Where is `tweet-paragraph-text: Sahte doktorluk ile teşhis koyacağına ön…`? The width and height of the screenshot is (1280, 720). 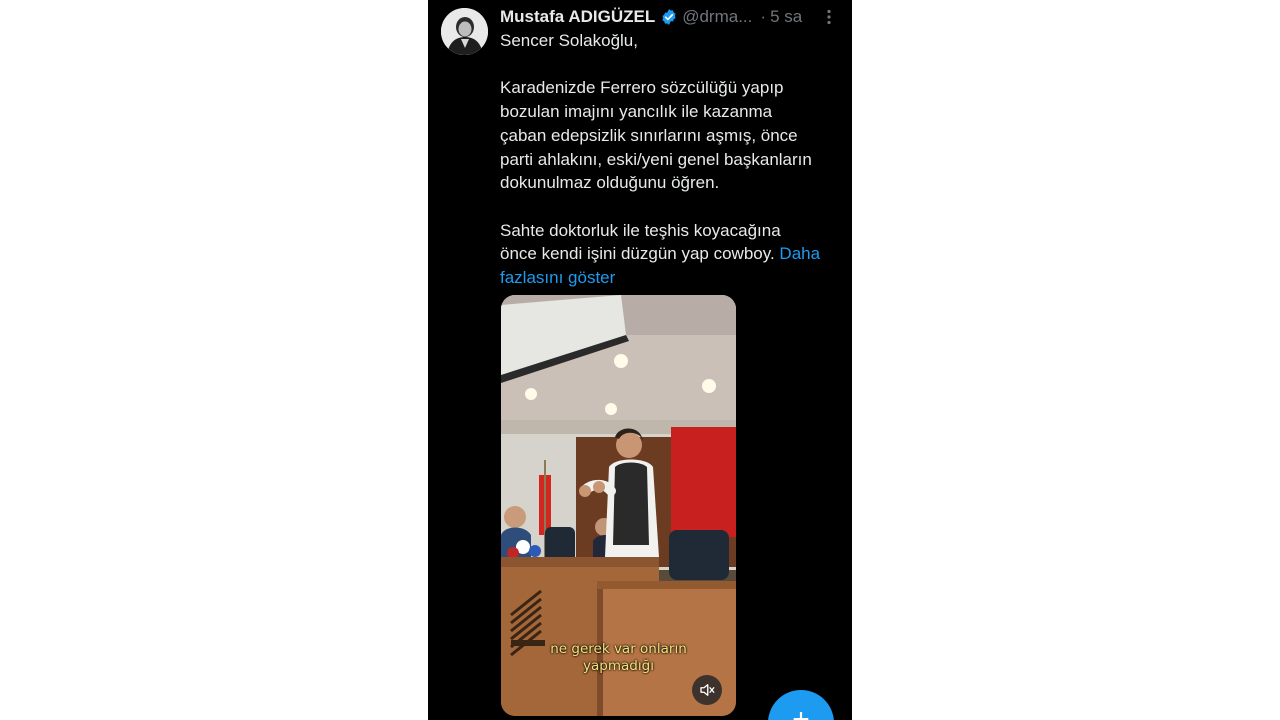 tweet-paragraph-text: Sahte doktorluk ile teşhis koyacağına ön… is located at coordinates (640, 242).